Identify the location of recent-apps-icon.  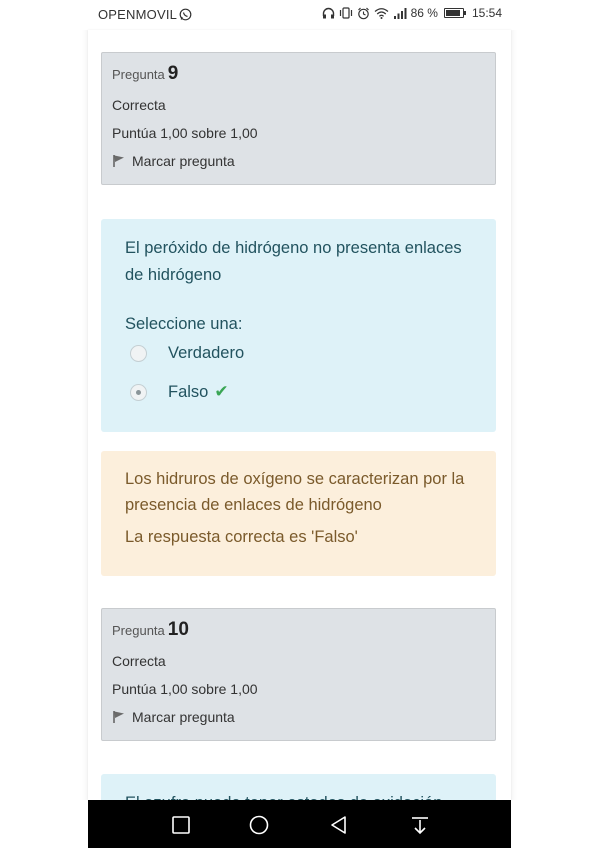
(181, 825).